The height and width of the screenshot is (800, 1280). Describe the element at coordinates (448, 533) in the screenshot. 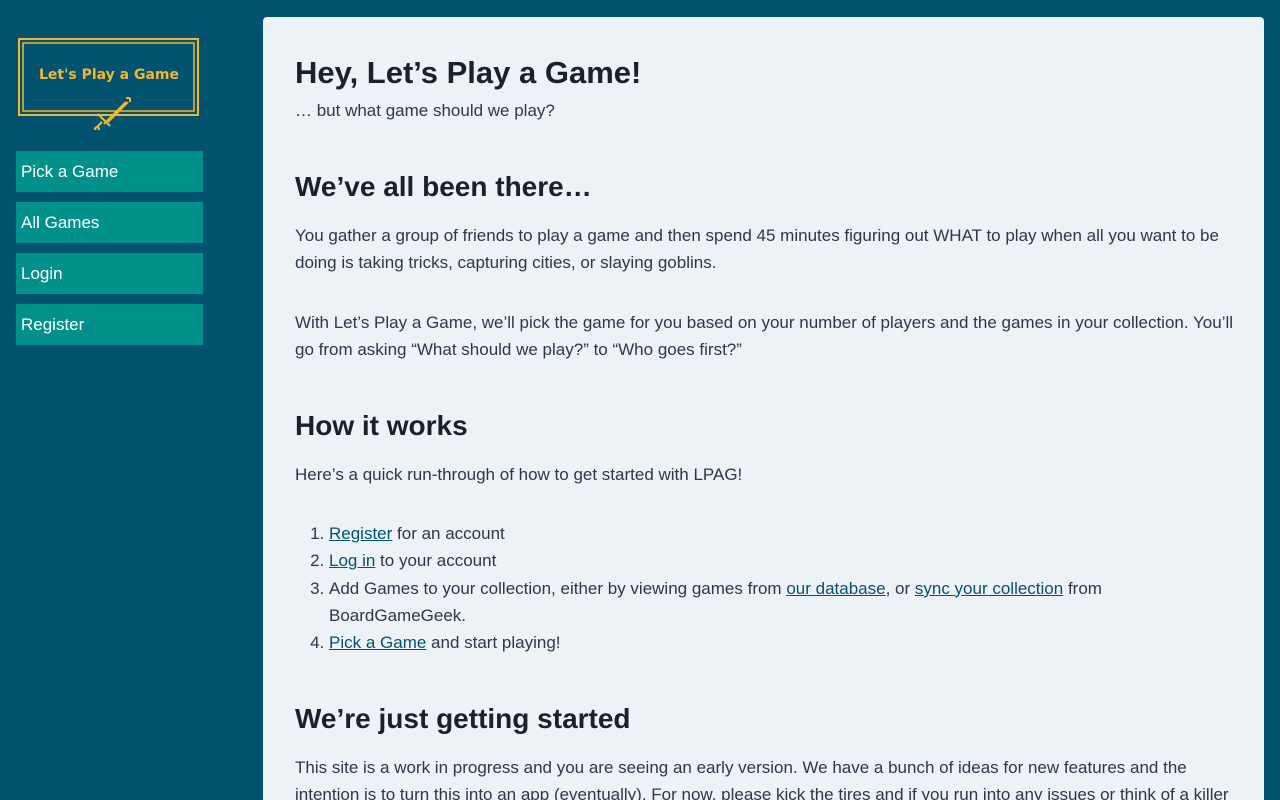

I see `step-text: for an account` at that location.